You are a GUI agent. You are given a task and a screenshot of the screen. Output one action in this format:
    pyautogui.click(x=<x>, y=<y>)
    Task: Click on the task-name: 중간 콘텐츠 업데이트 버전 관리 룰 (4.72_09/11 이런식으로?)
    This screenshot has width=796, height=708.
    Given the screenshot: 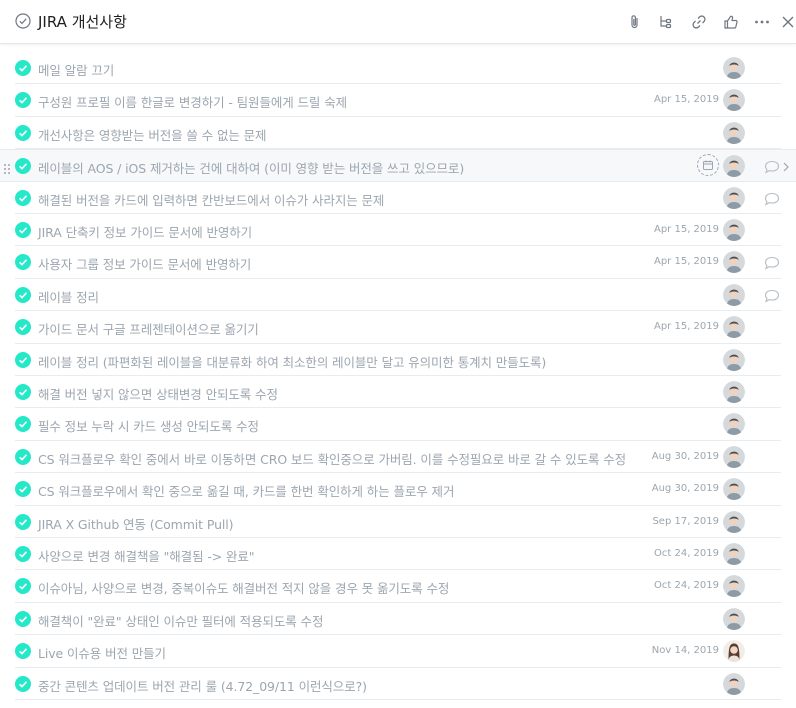 What is the action you would take?
    pyautogui.click(x=202, y=685)
    